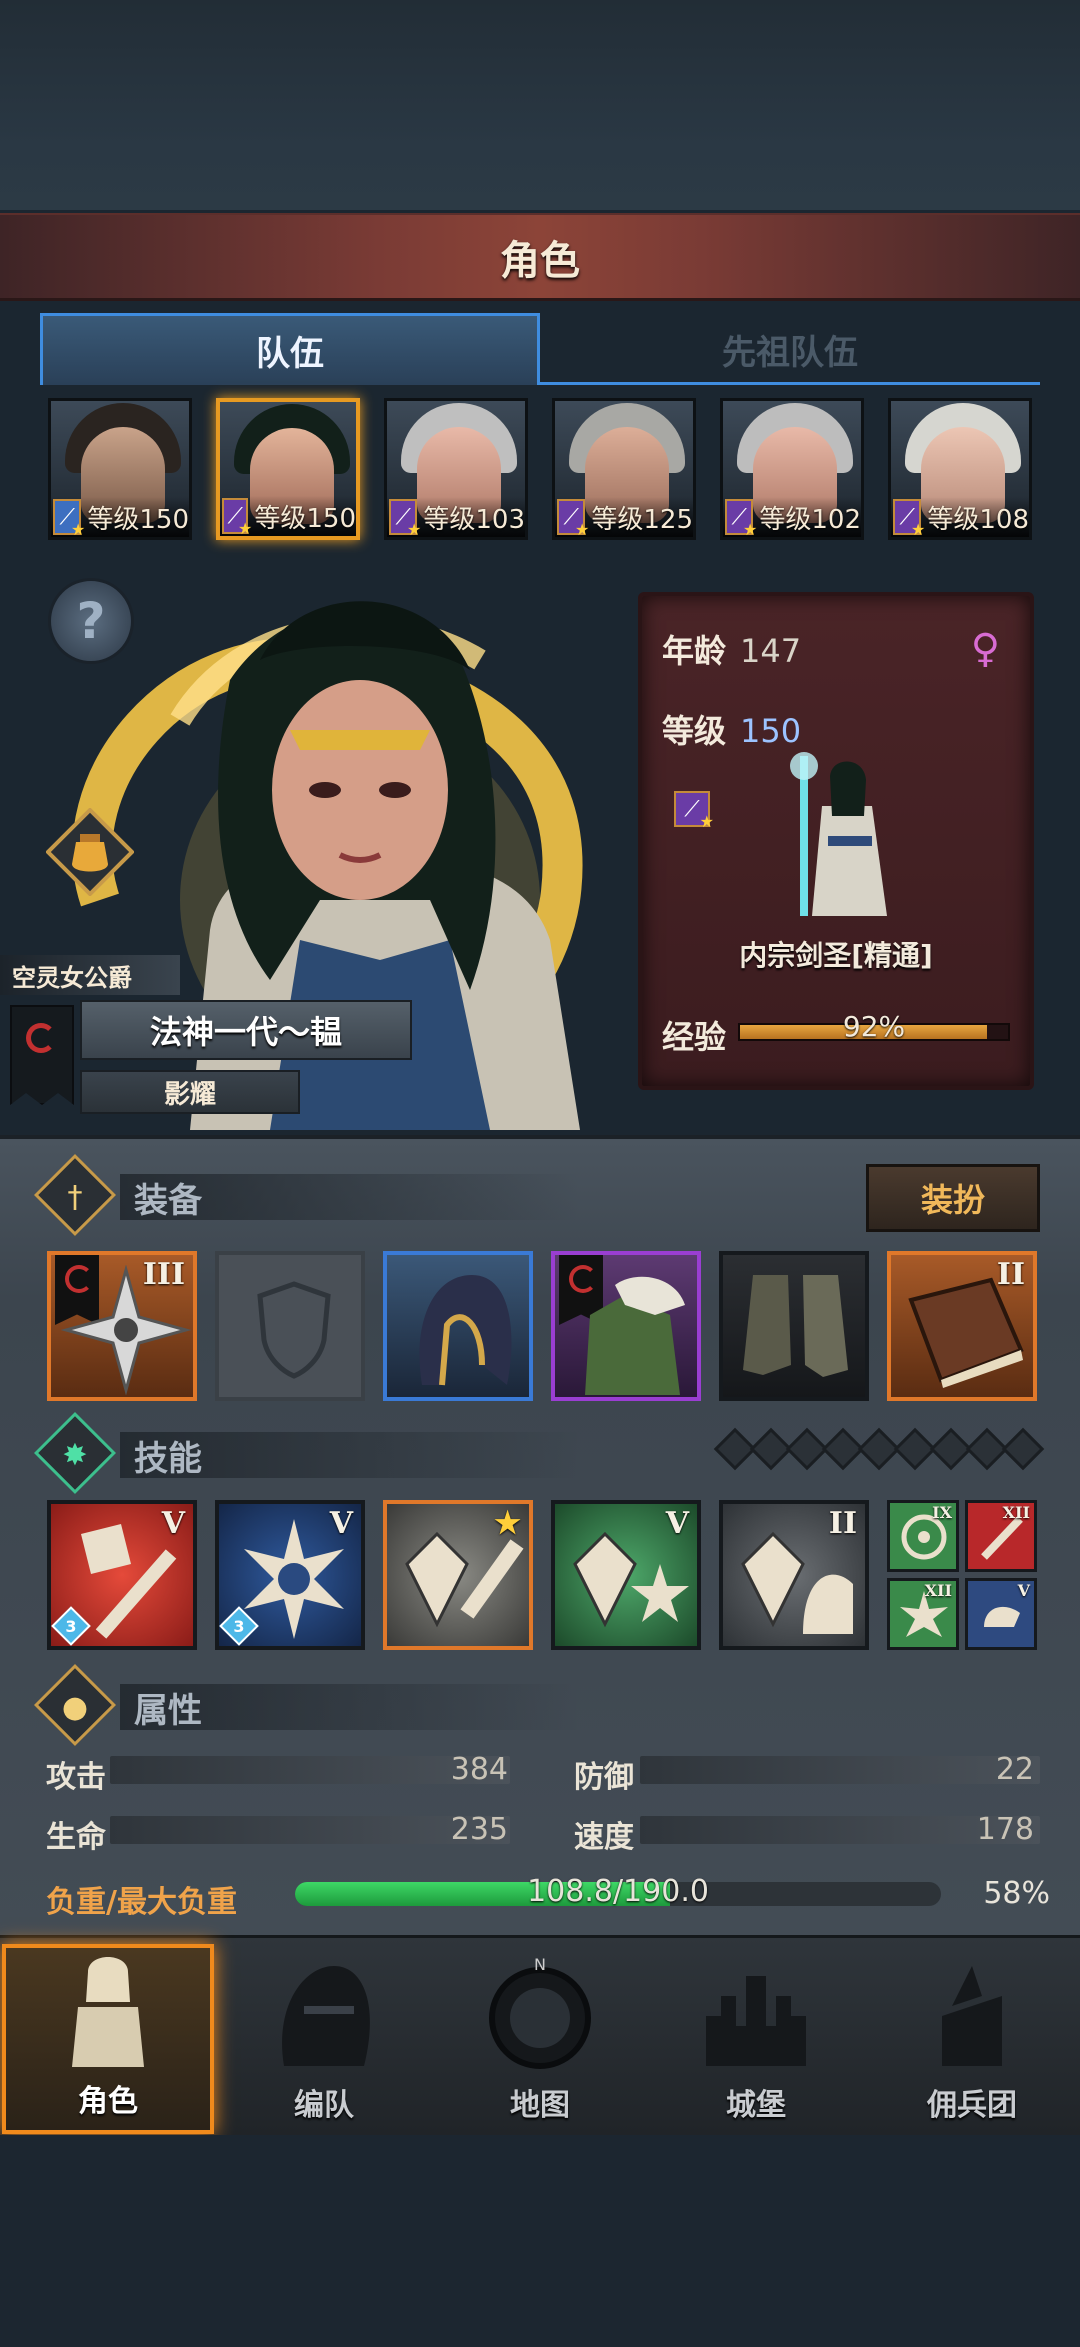 This screenshot has width=1080, height=2347. What do you see at coordinates (540, 2012) in the screenshot?
I see `compass-map-icon: N` at bounding box center [540, 2012].